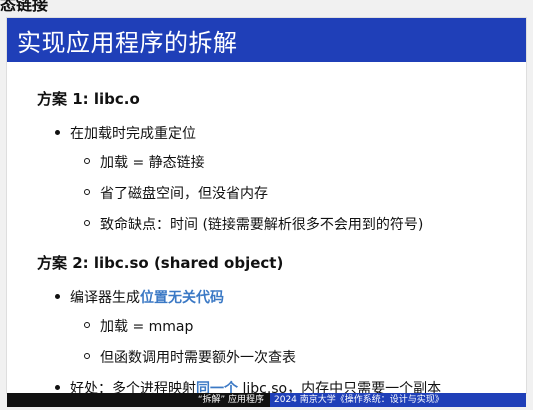 The image size is (533, 410). What do you see at coordinates (398, 400) in the screenshot?
I see `footer-course-title: 2024 南京大学《操作系统：设计与实现》` at bounding box center [398, 400].